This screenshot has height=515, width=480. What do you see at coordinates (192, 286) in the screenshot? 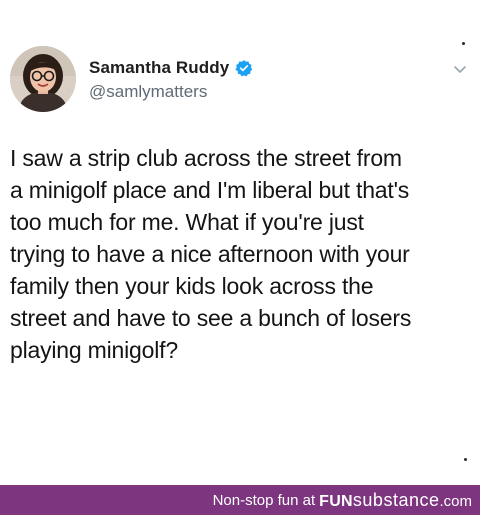
I see `tweet-text-line: family then your kids look across the` at bounding box center [192, 286].